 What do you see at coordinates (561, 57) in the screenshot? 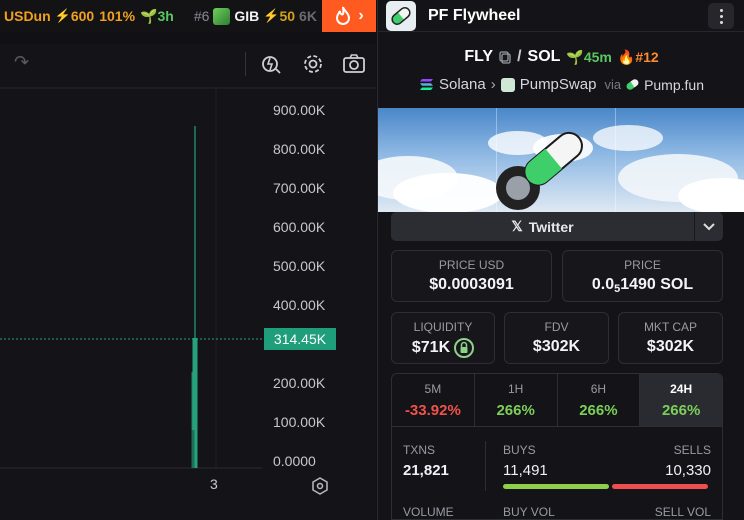
I see `pair-row: FLY / SOL 🌱45m 🔥#12` at bounding box center [561, 57].